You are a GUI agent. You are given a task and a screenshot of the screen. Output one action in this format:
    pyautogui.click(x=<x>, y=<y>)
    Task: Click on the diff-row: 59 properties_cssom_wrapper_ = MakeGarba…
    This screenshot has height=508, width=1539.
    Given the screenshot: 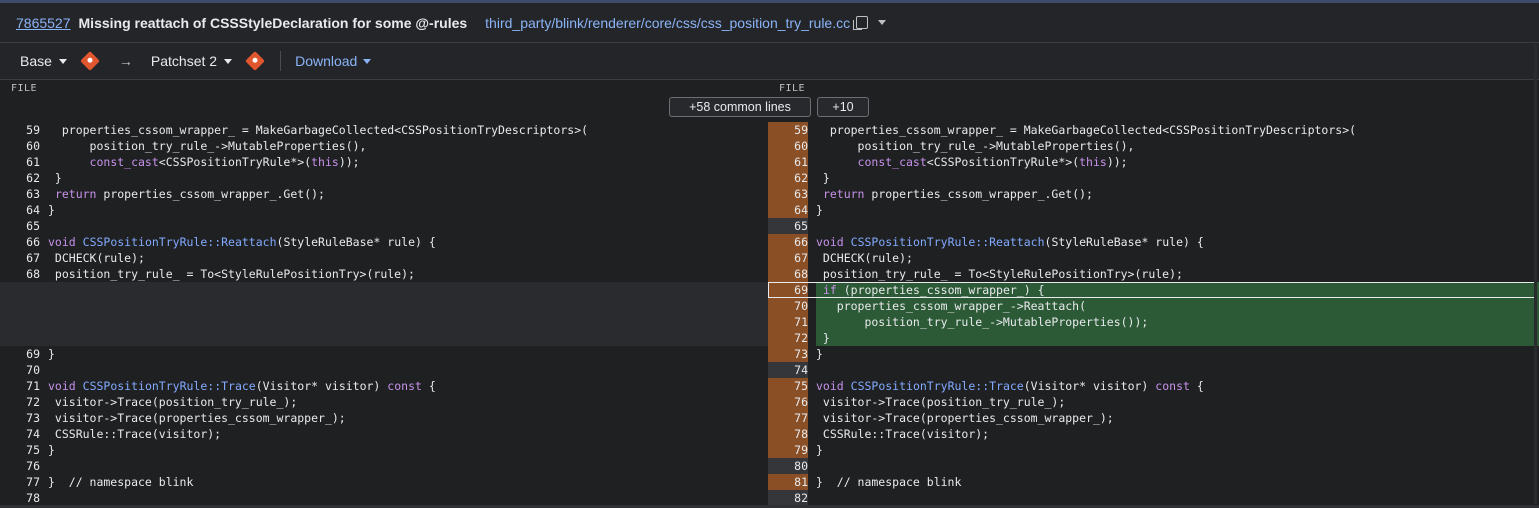 What is the action you would take?
    pyautogui.click(x=769, y=130)
    